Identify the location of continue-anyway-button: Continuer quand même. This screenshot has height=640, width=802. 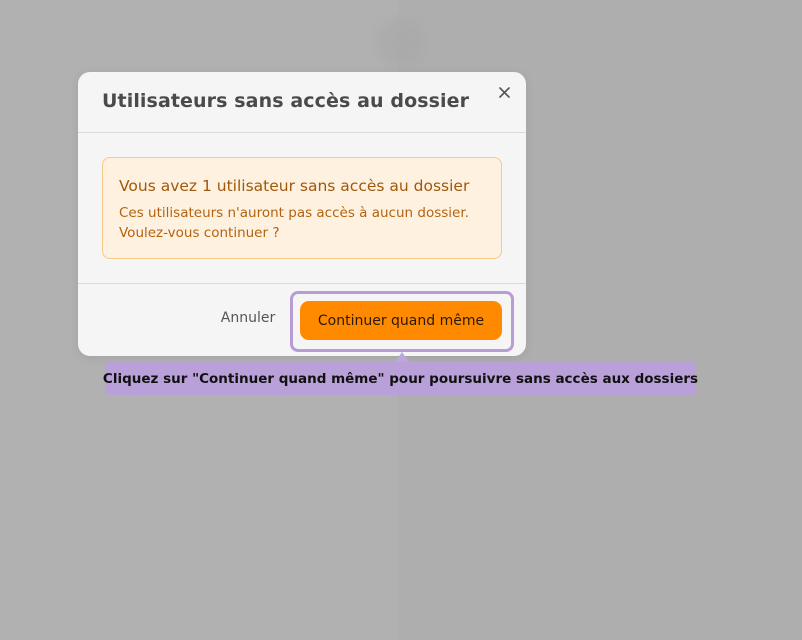
(401, 320).